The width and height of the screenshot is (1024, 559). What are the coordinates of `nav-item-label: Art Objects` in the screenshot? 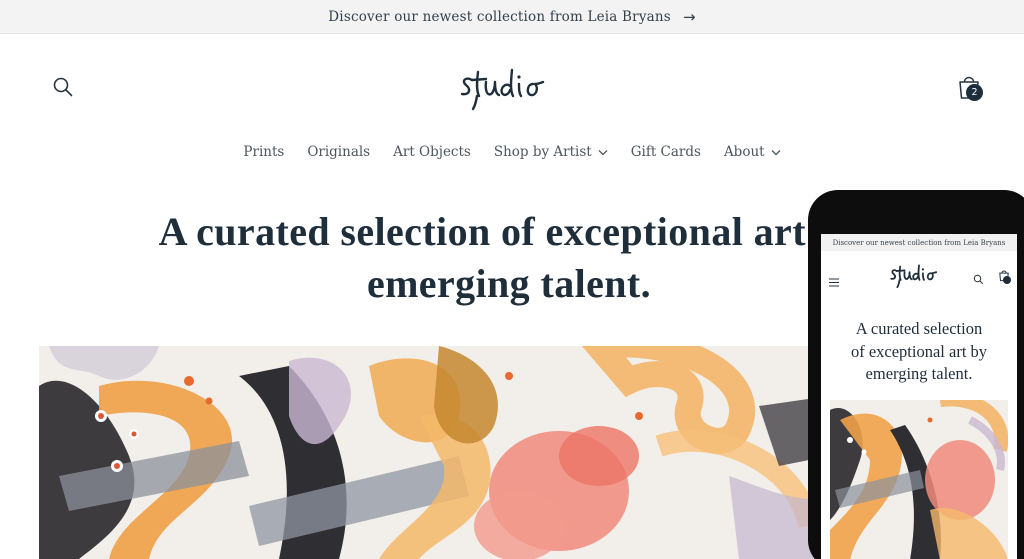 It's located at (432, 152).